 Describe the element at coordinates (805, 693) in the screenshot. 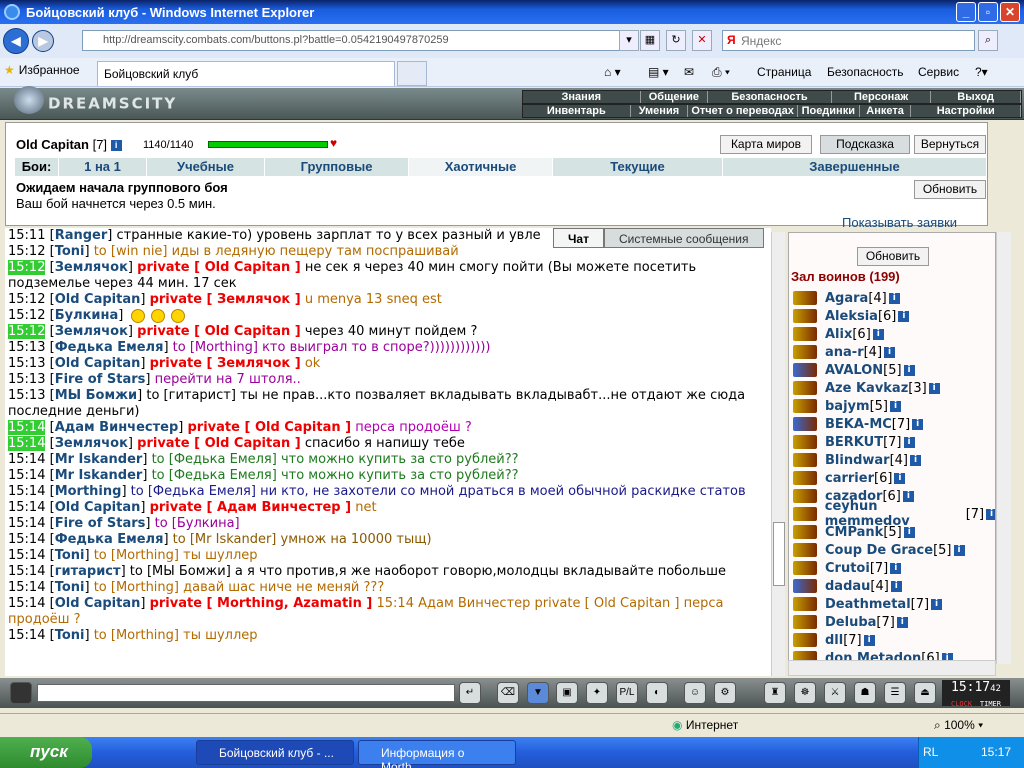

I see `group-icon: ☸` at that location.